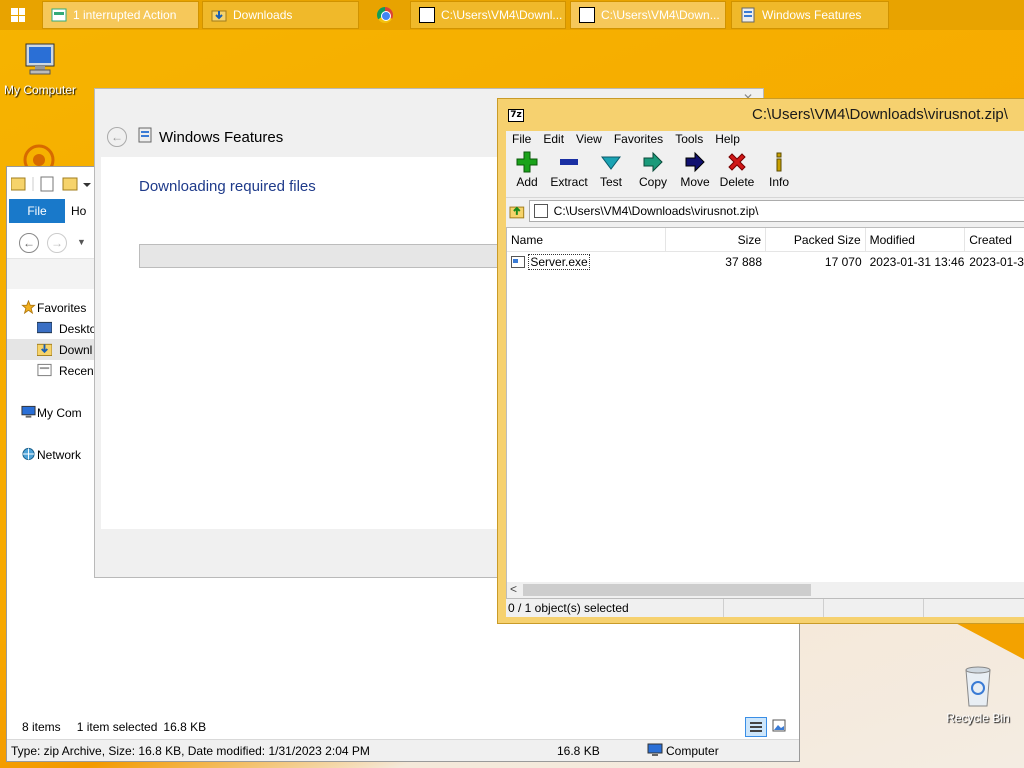  Describe the element at coordinates (553, 140) in the screenshot. I see `menu-edit: Edit` at that location.